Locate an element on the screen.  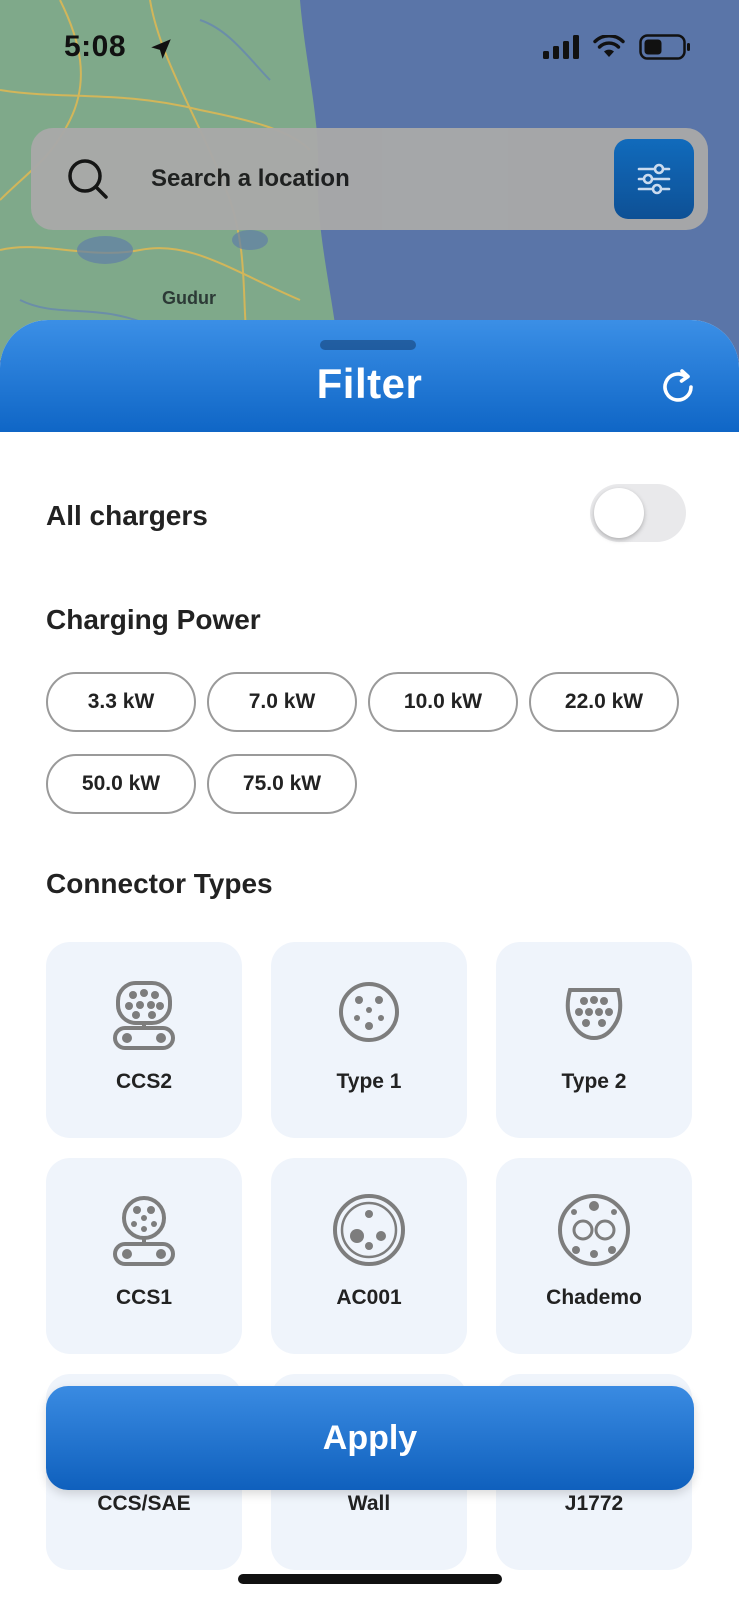
connector-card-type2: Type 2 is located at coordinates (594, 1040).